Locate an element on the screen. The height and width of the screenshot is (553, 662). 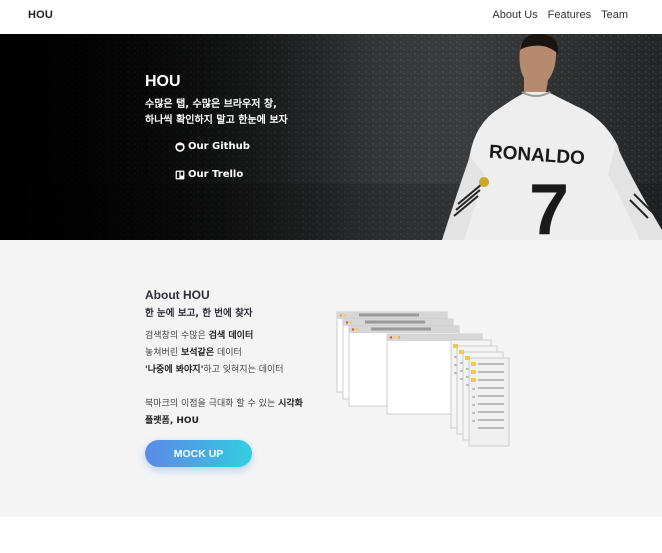
about-line-2-bold: 보석같은 is located at coordinates (197, 353).